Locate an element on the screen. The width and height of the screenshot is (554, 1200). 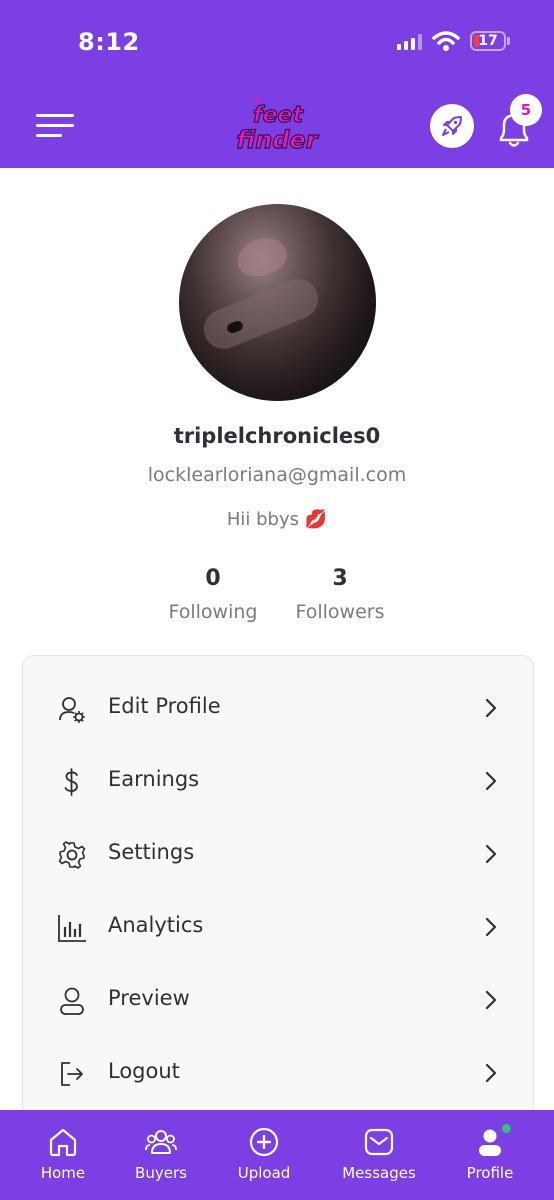
tab-label: Upload is located at coordinates (264, 1173).